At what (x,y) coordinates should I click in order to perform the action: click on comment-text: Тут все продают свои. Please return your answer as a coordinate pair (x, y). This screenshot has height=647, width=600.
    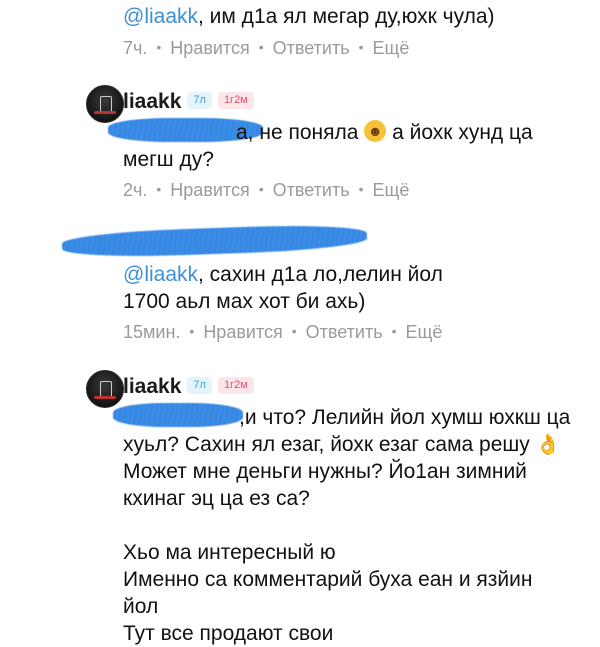
    Looking at the image, I should click on (228, 633).